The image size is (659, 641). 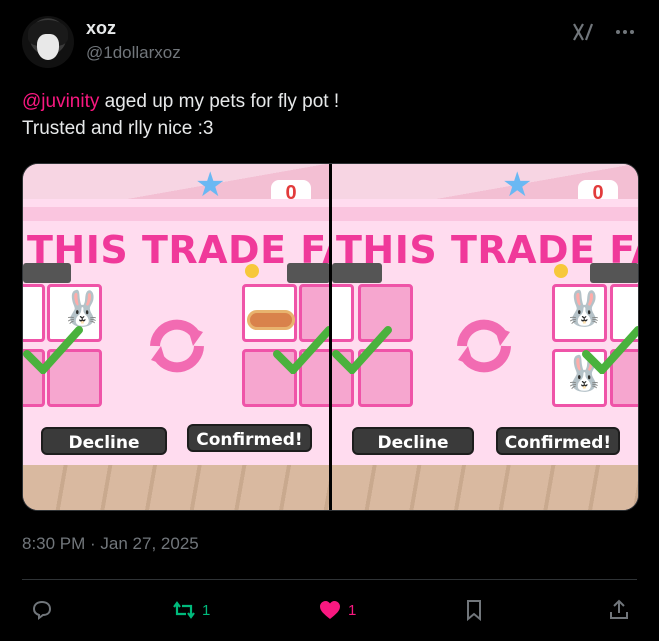 I want to click on trade-banner: THIS TRADE FAI, so click(x=178, y=250).